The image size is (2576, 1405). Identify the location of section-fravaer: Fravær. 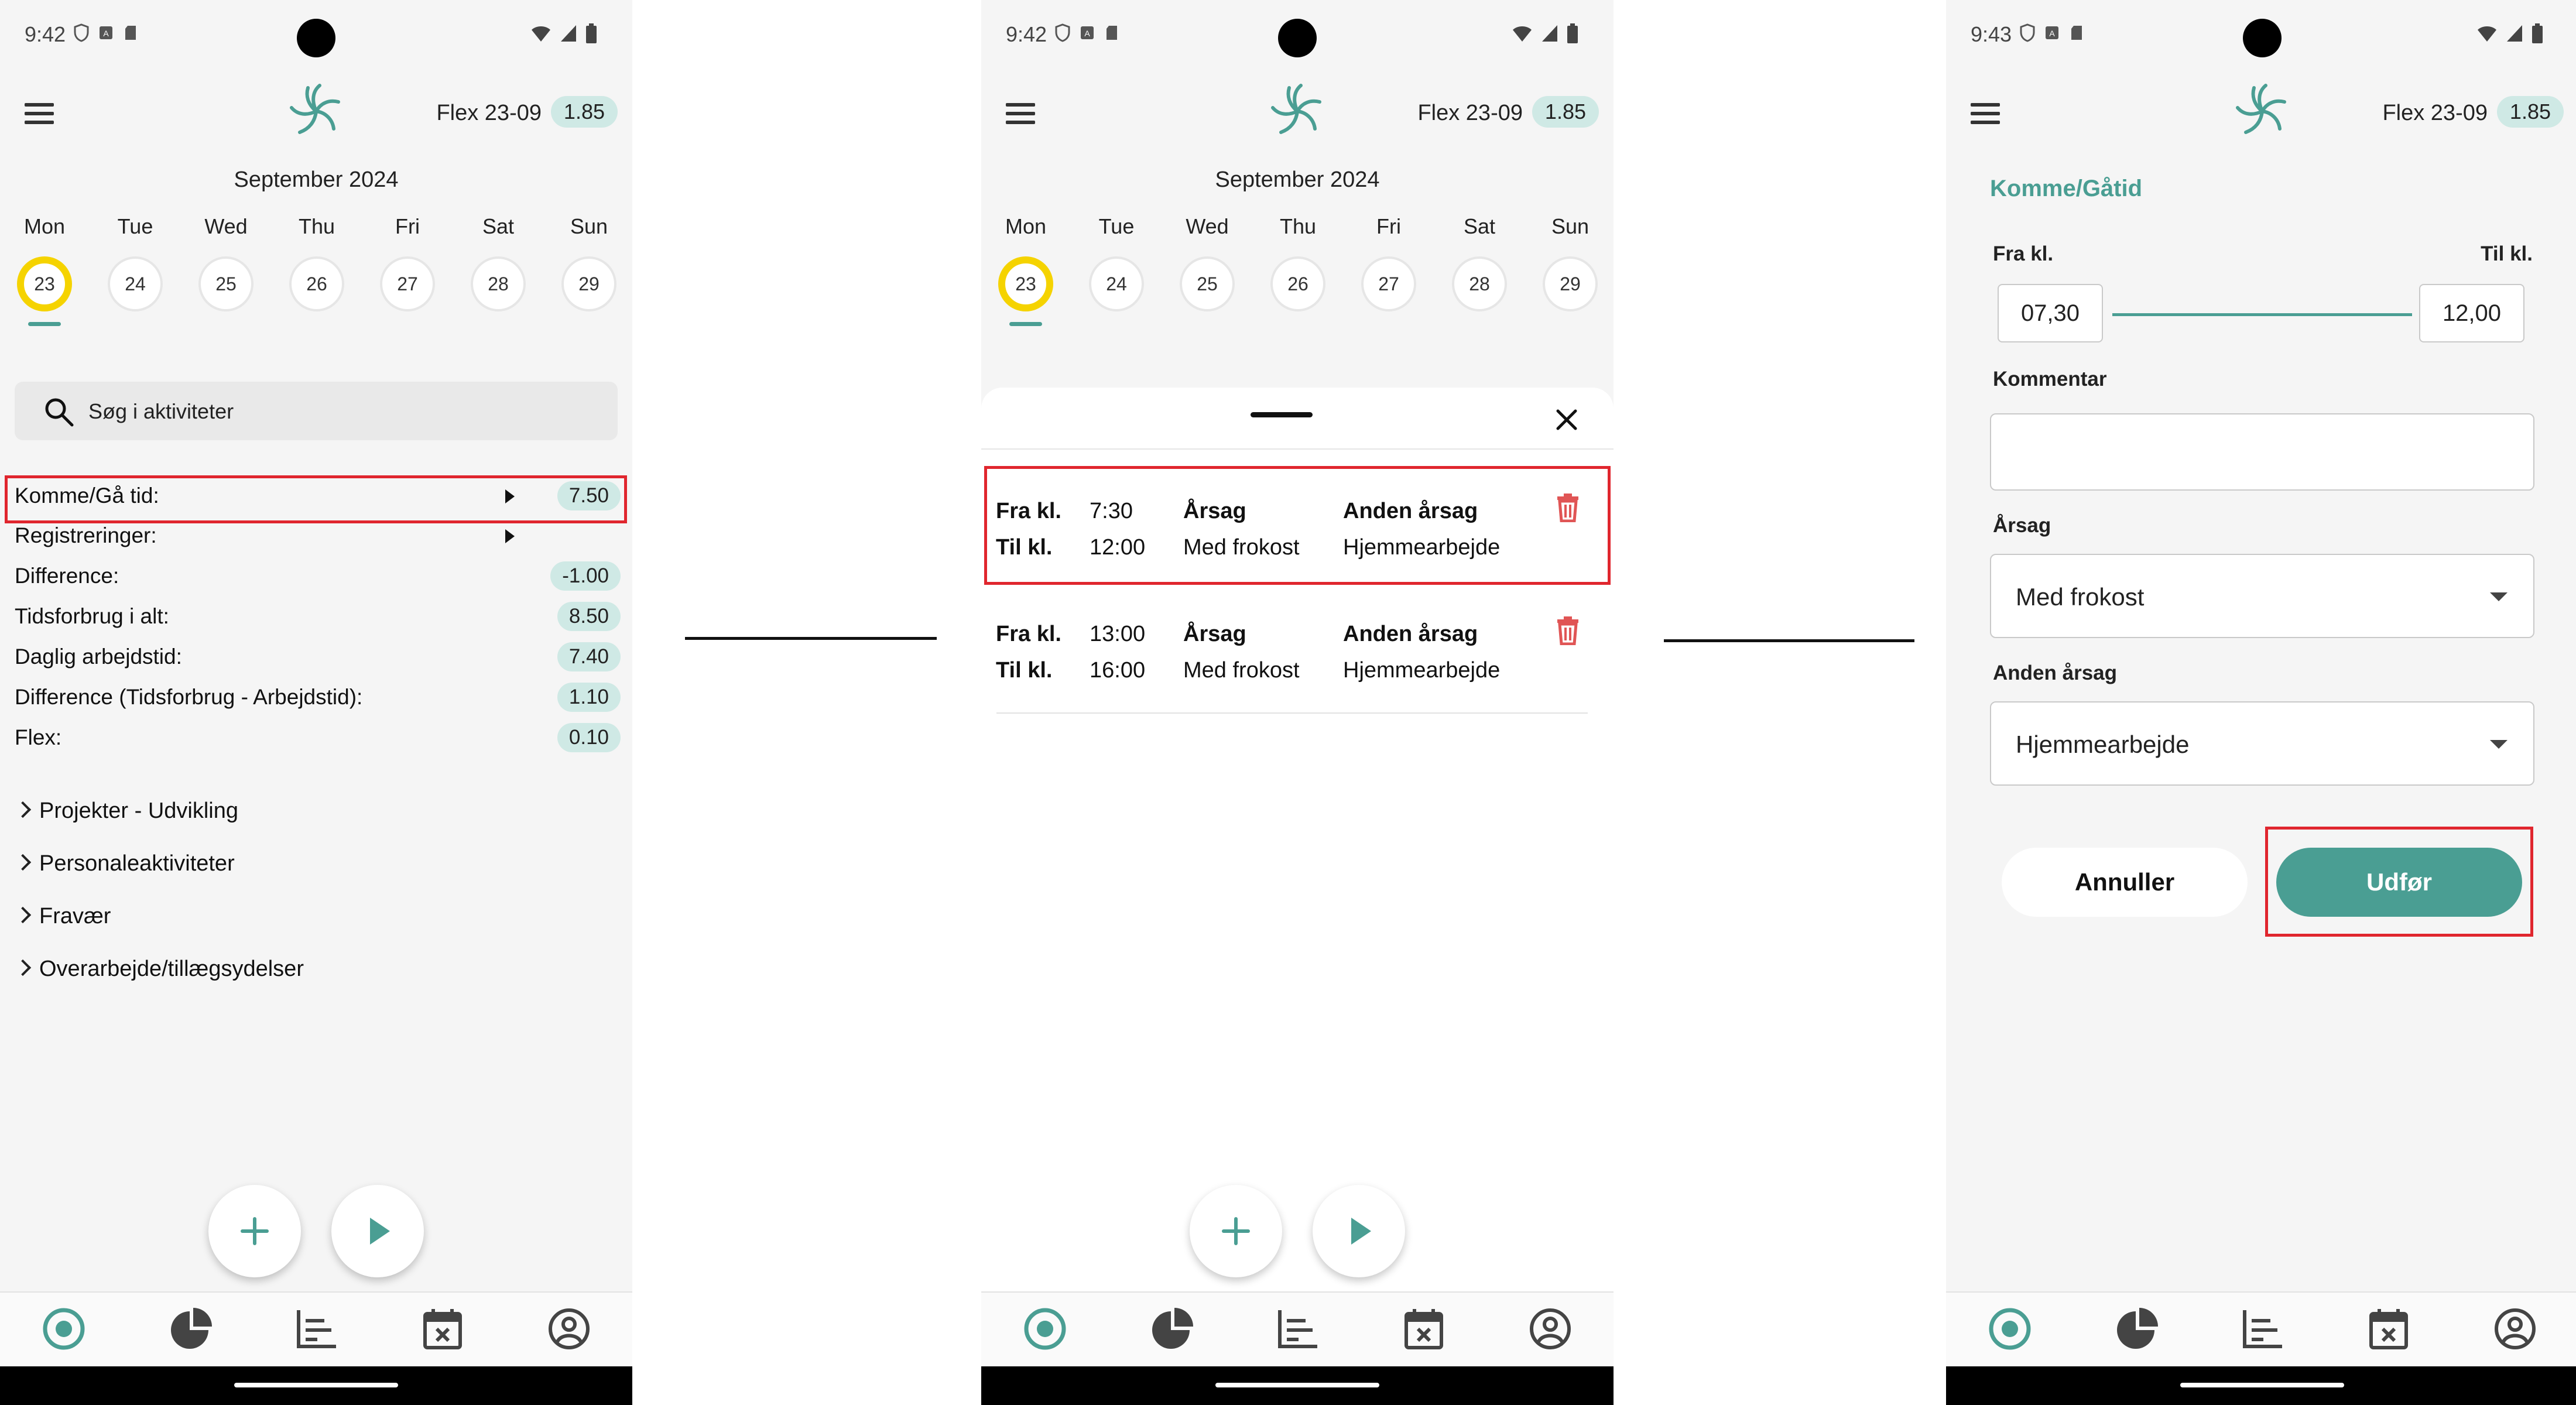
(307, 924).